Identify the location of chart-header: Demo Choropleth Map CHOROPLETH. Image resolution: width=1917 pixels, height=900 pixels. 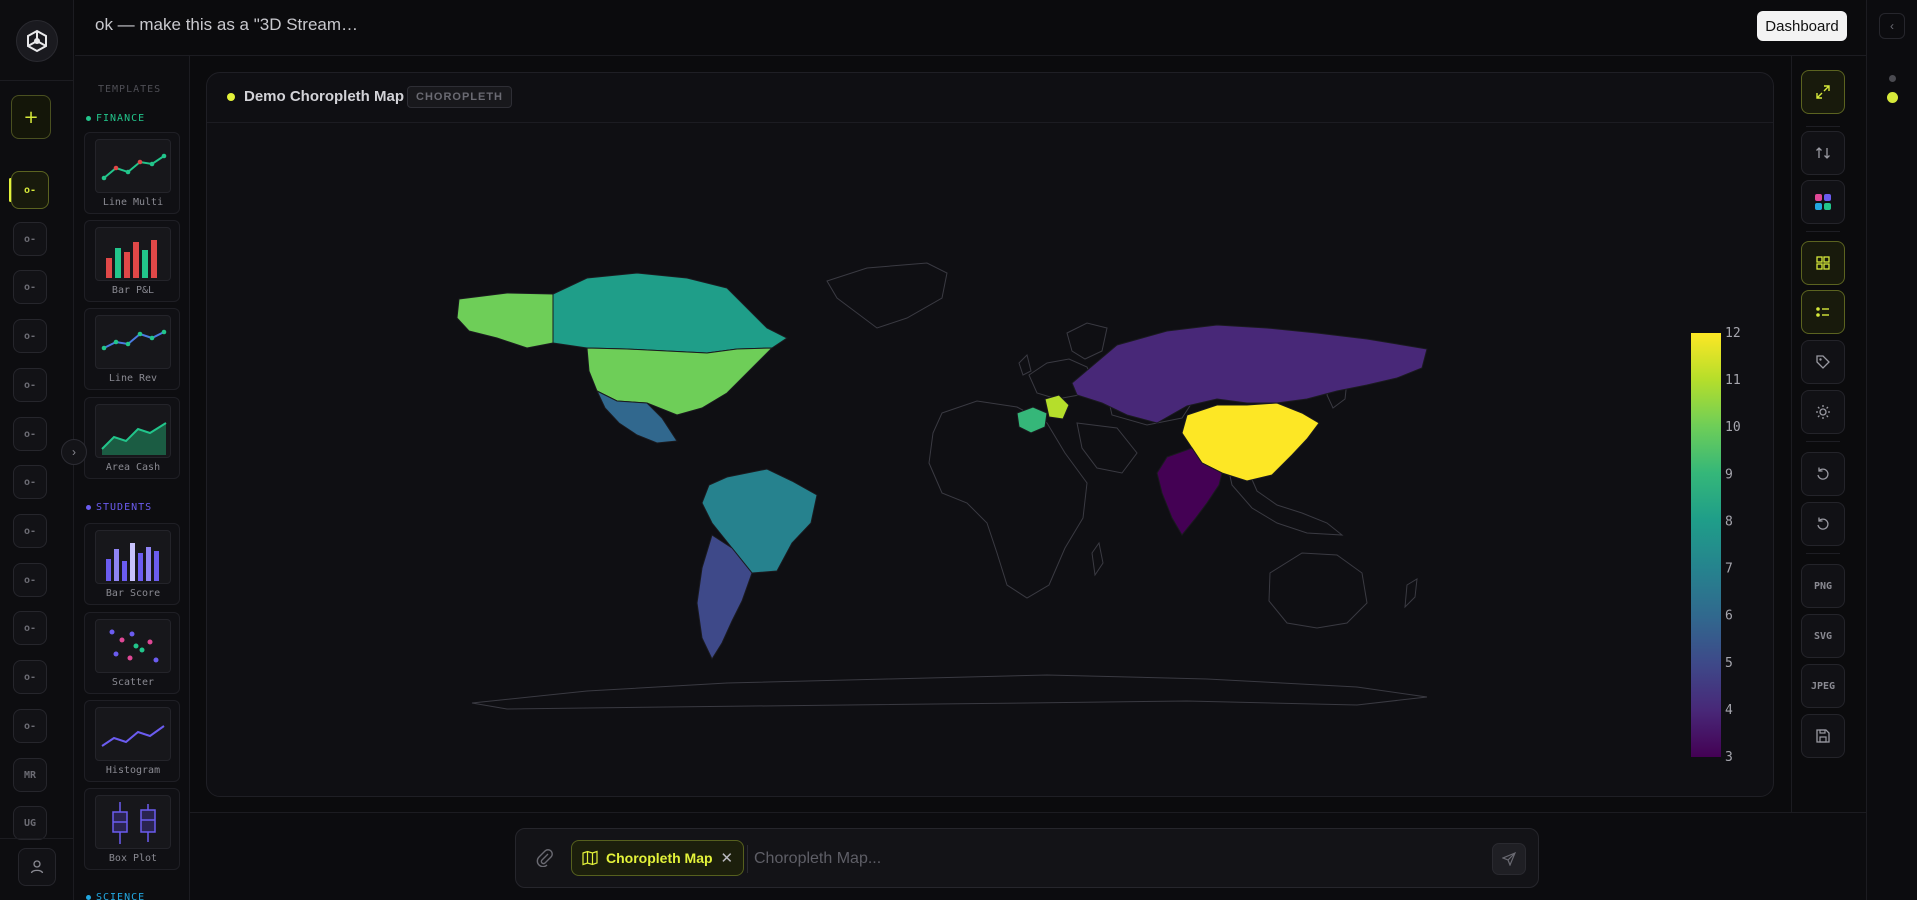
(990, 98).